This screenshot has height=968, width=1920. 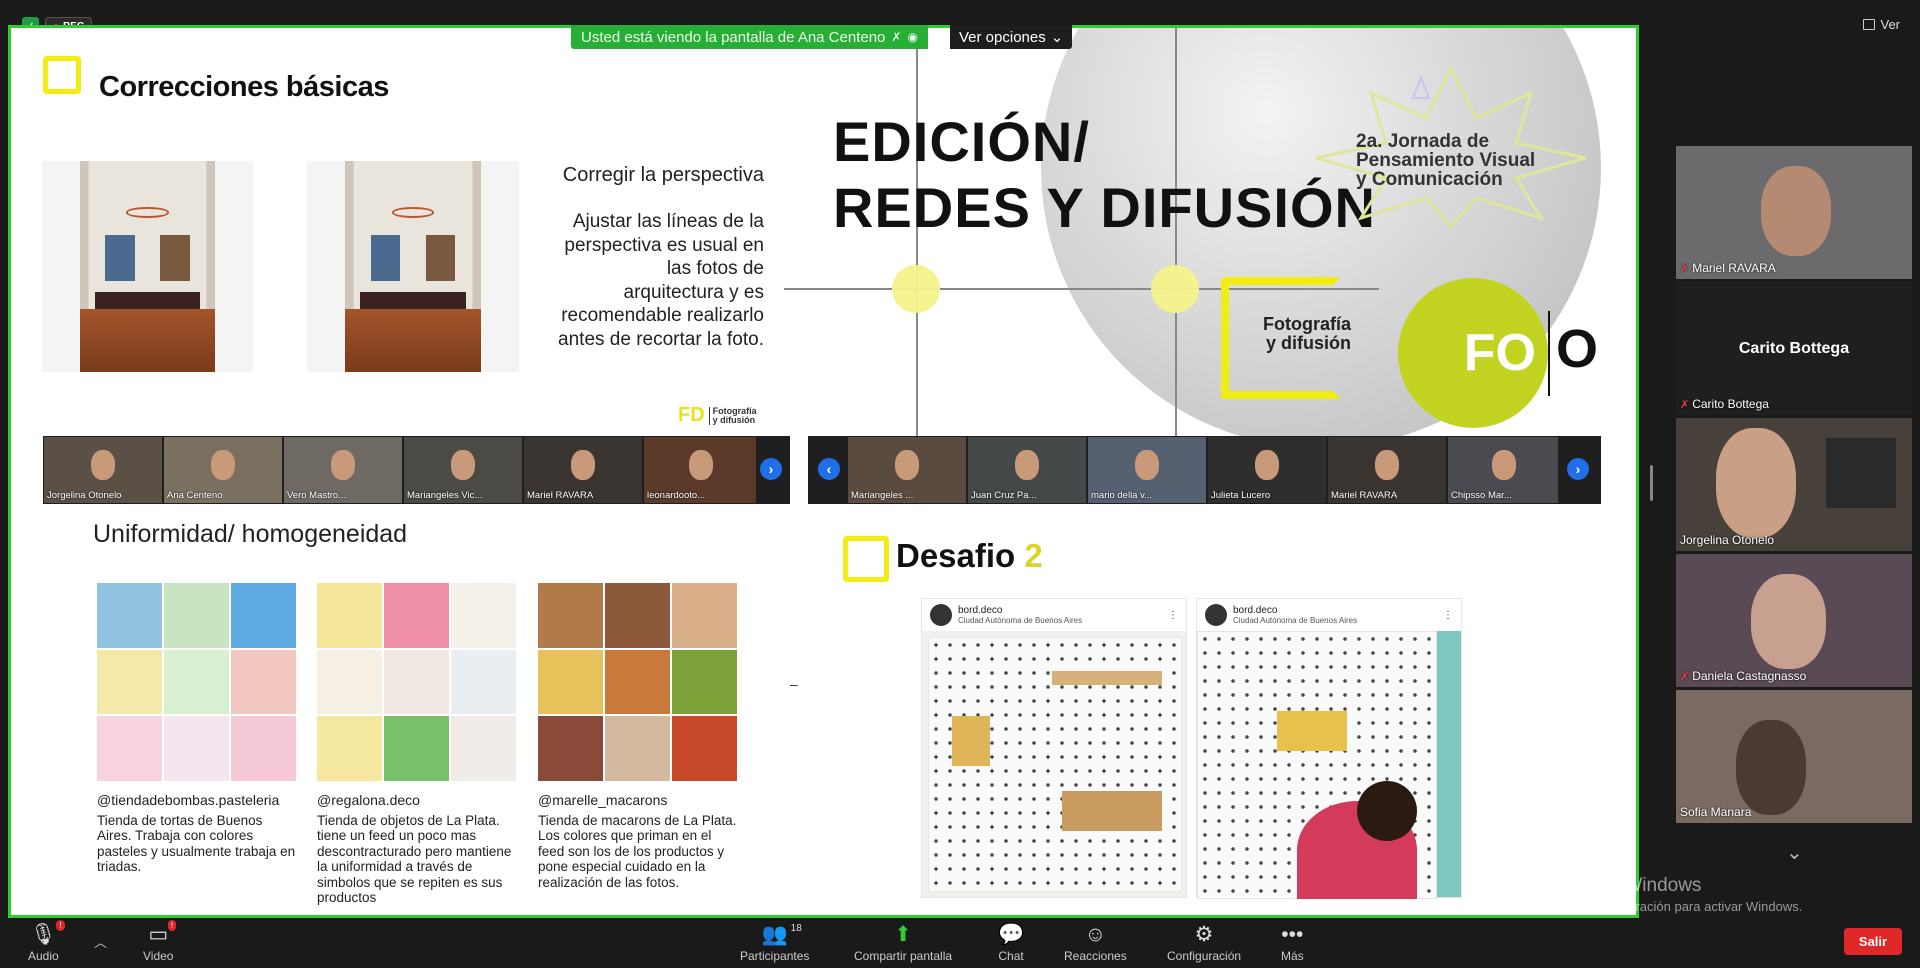 What do you see at coordinates (1011, 37) in the screenshot?
I see `view-options-button: Ver opciones ⌄` at bounding box center [1011, 37].